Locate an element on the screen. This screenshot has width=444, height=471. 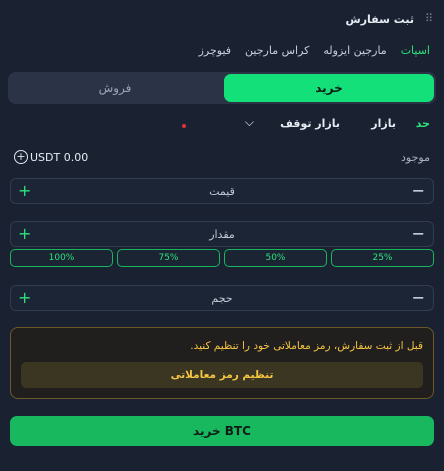
percent-buttons: 100% 75% 50% 25% is located at coordinates (222, 258).